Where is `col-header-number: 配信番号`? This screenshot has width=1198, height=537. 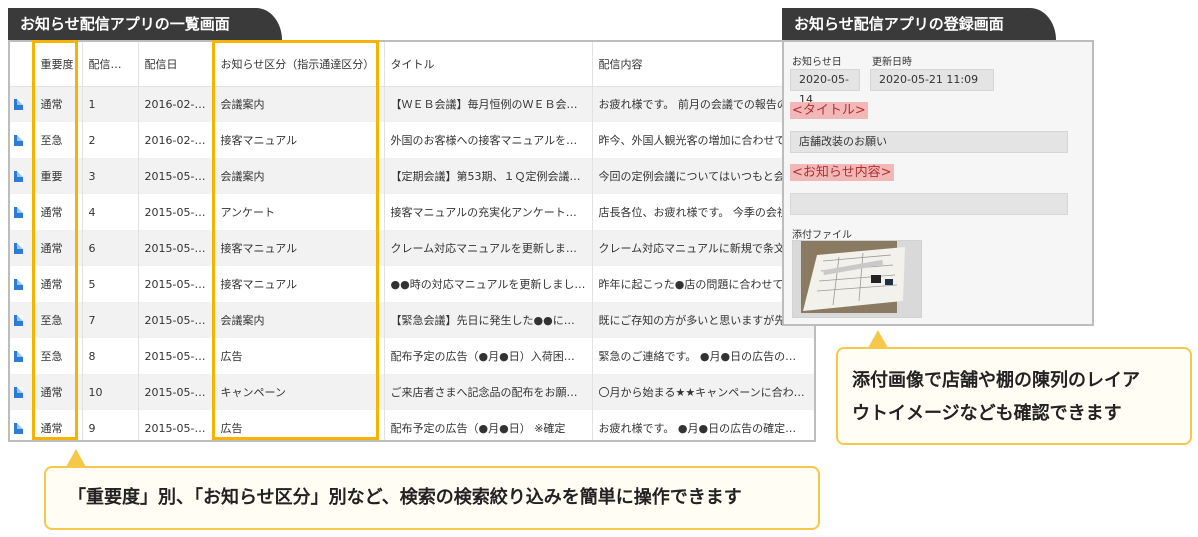 col-header-number: 配信番号 is located at coordinates (110, 64).